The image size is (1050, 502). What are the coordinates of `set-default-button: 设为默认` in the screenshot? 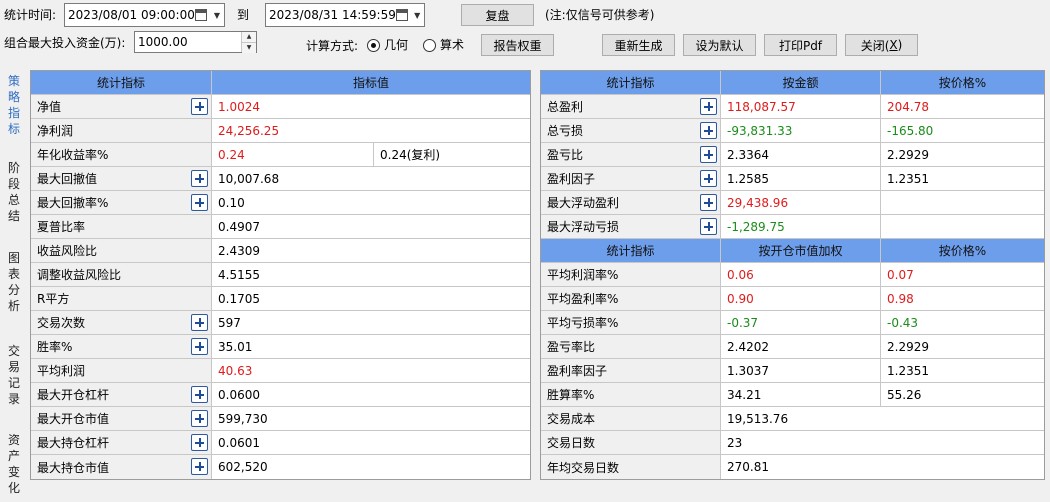 It's located at (719, 45).